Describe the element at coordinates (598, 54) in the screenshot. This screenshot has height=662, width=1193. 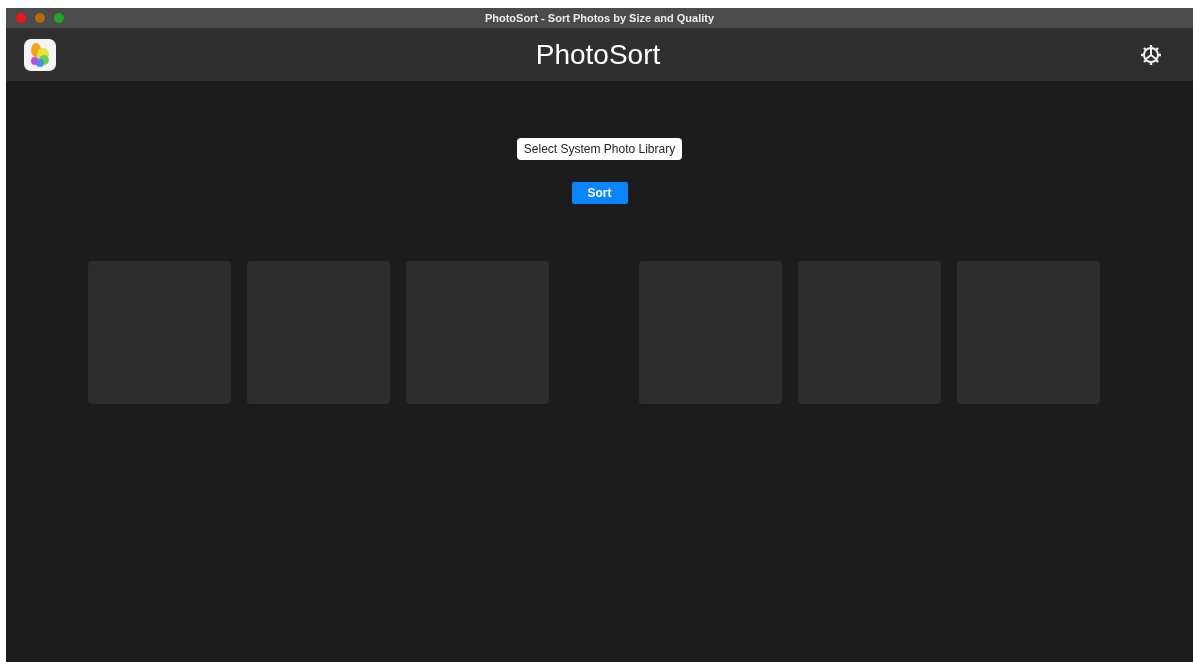
I see `app-title: PhotoSort` at that location.